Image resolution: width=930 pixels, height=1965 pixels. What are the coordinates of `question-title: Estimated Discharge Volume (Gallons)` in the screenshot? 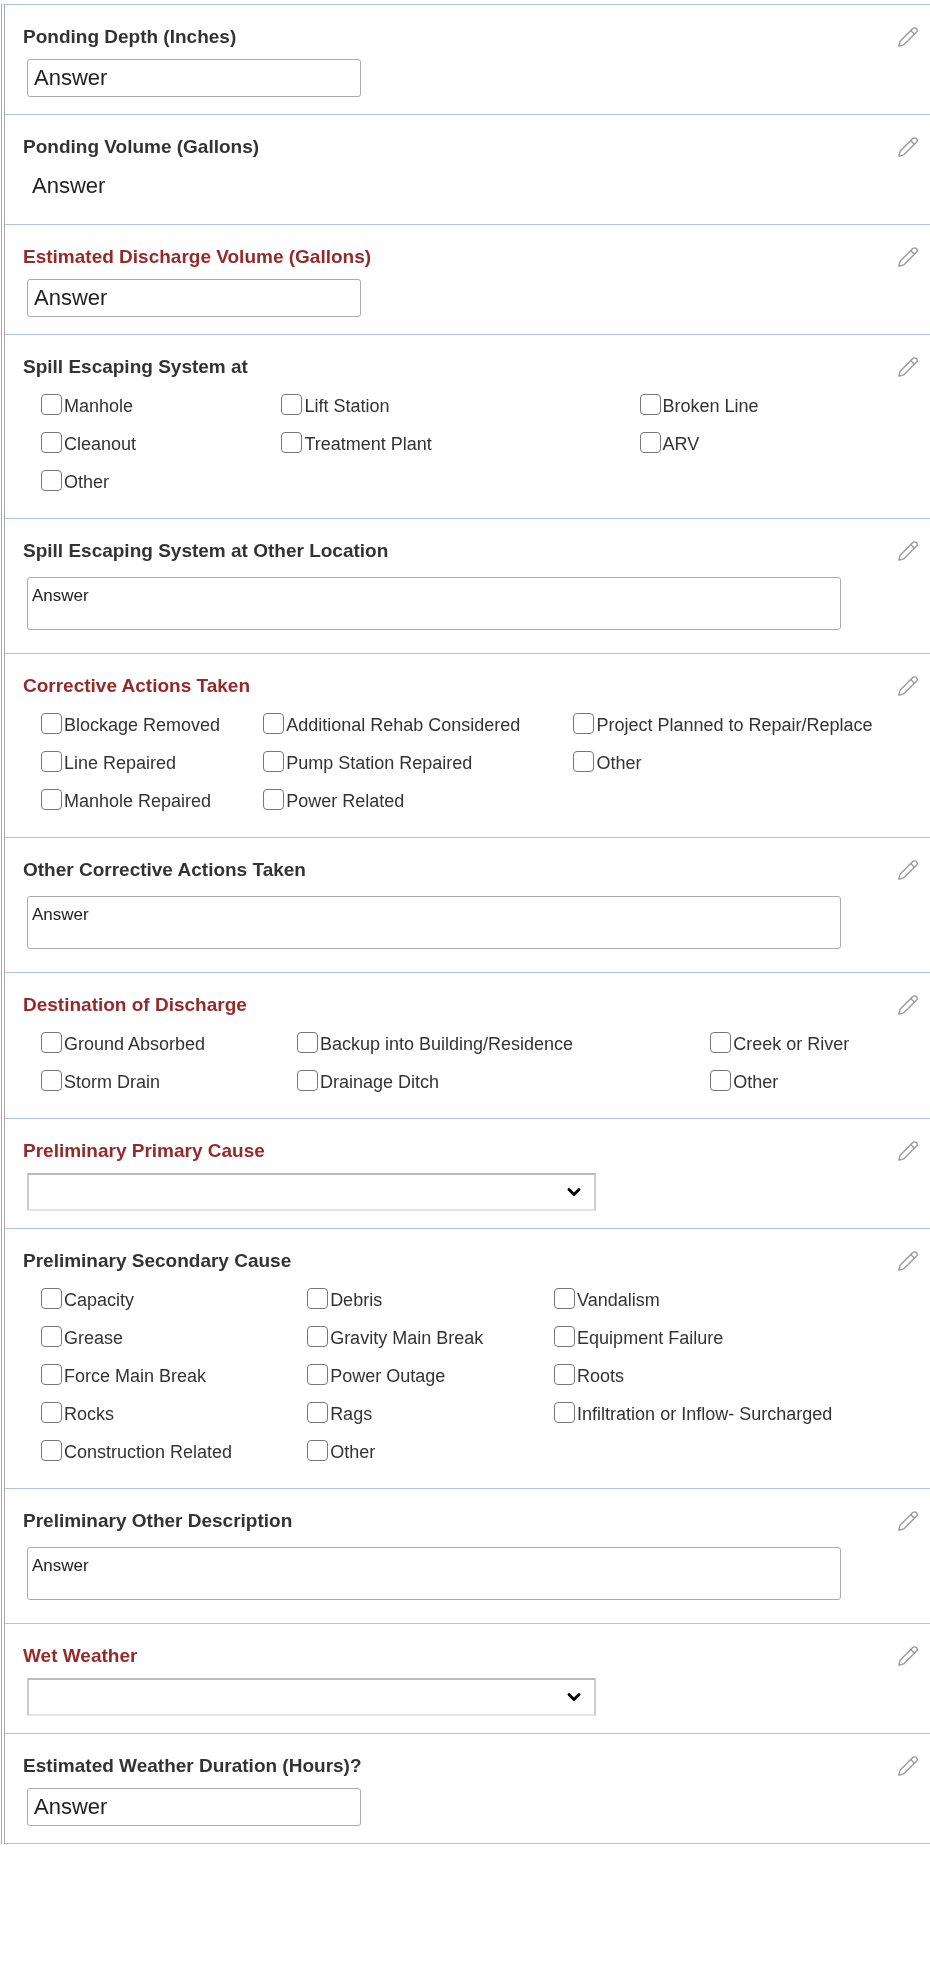 It's located at (197, 257).